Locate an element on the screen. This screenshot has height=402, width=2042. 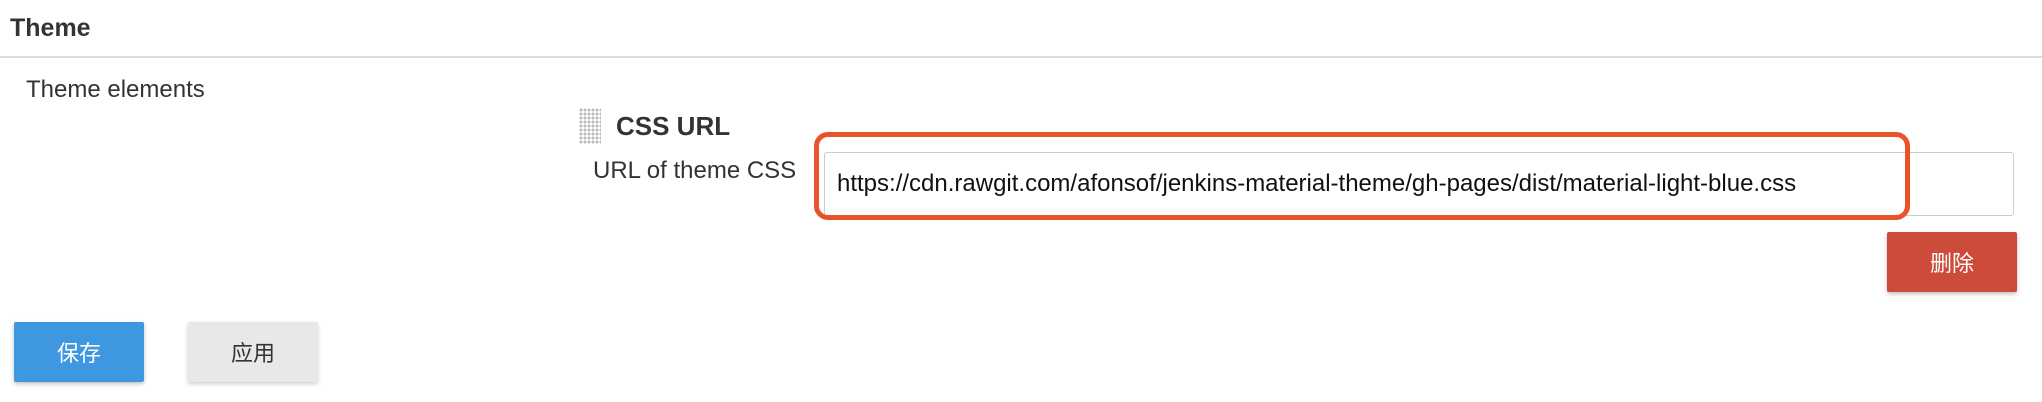
theme-elements-label: Theme elements is located at coordinates (115, 89).